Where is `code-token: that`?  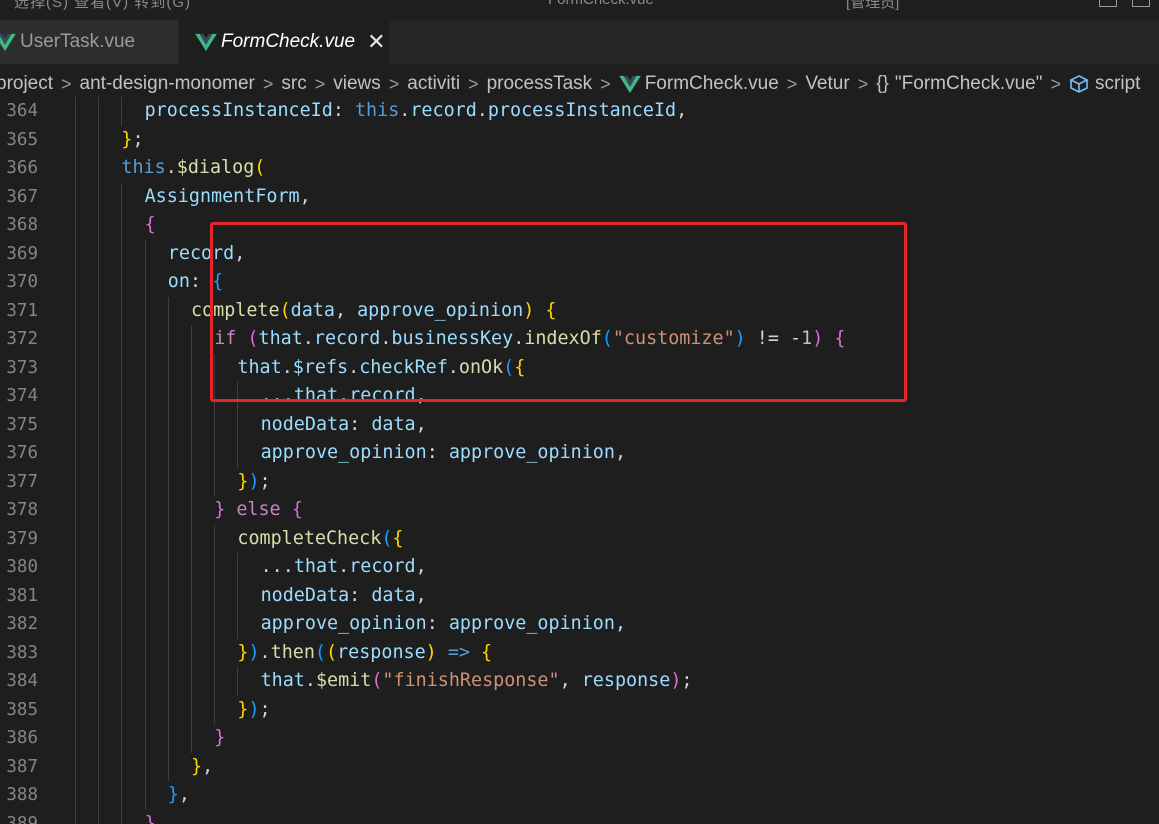 code-token: that is located at coordinates (316, 566).